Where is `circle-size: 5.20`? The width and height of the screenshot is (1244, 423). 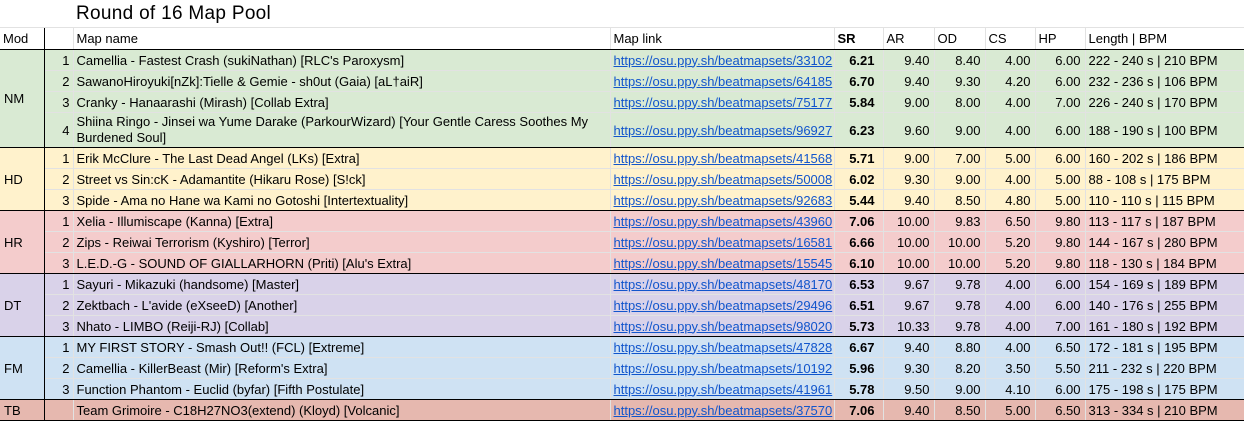 circle-size: 5.20 is located at coordinates (1010, 242).